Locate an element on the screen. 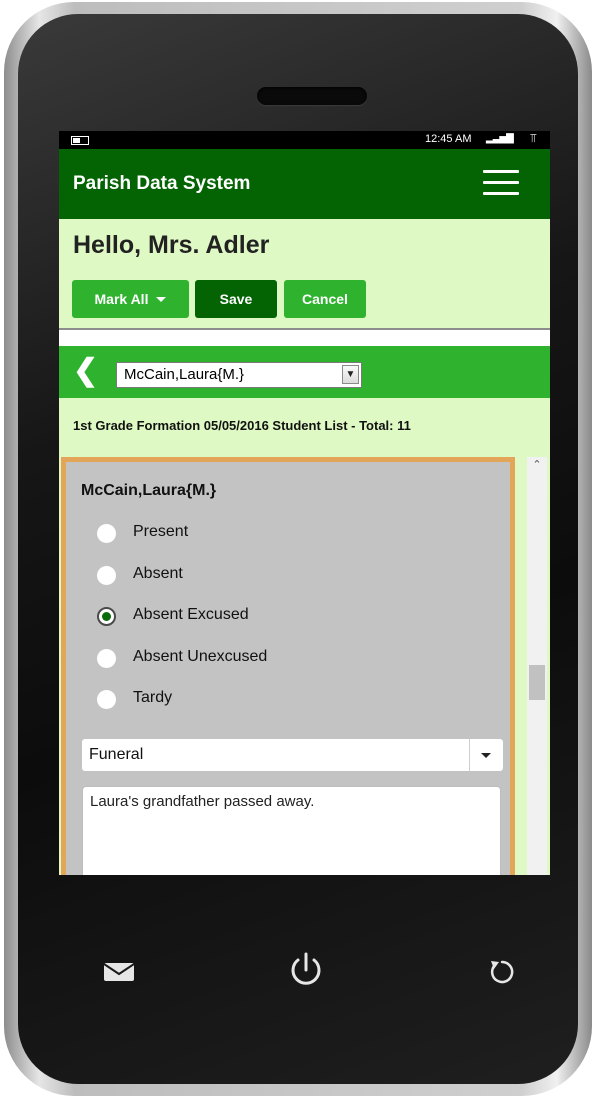 This screenshot has height=1099, width=597. battery-icon is located at coordinates (80, 140).